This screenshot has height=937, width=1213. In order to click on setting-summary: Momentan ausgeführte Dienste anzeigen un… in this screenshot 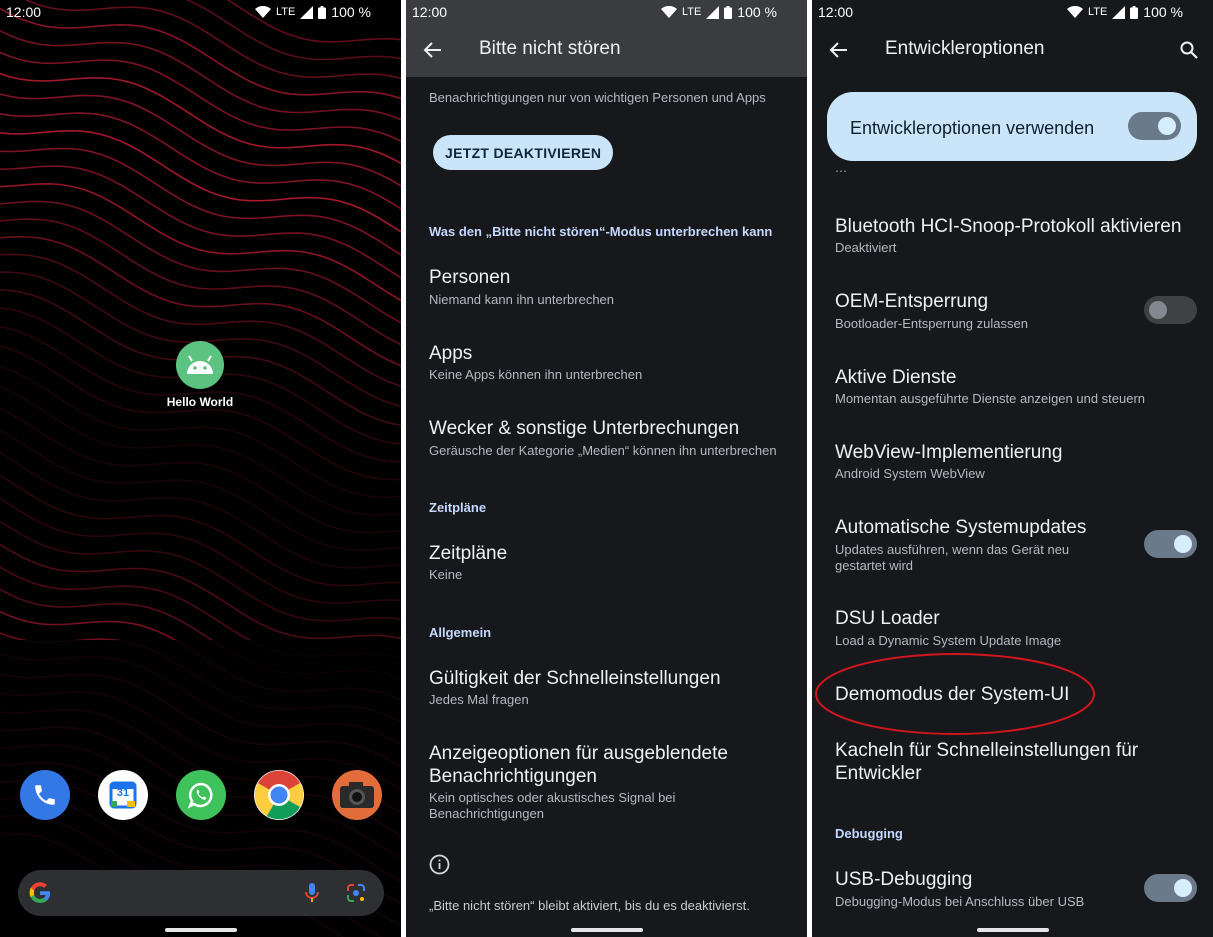, I will do `click(990, 398)`.